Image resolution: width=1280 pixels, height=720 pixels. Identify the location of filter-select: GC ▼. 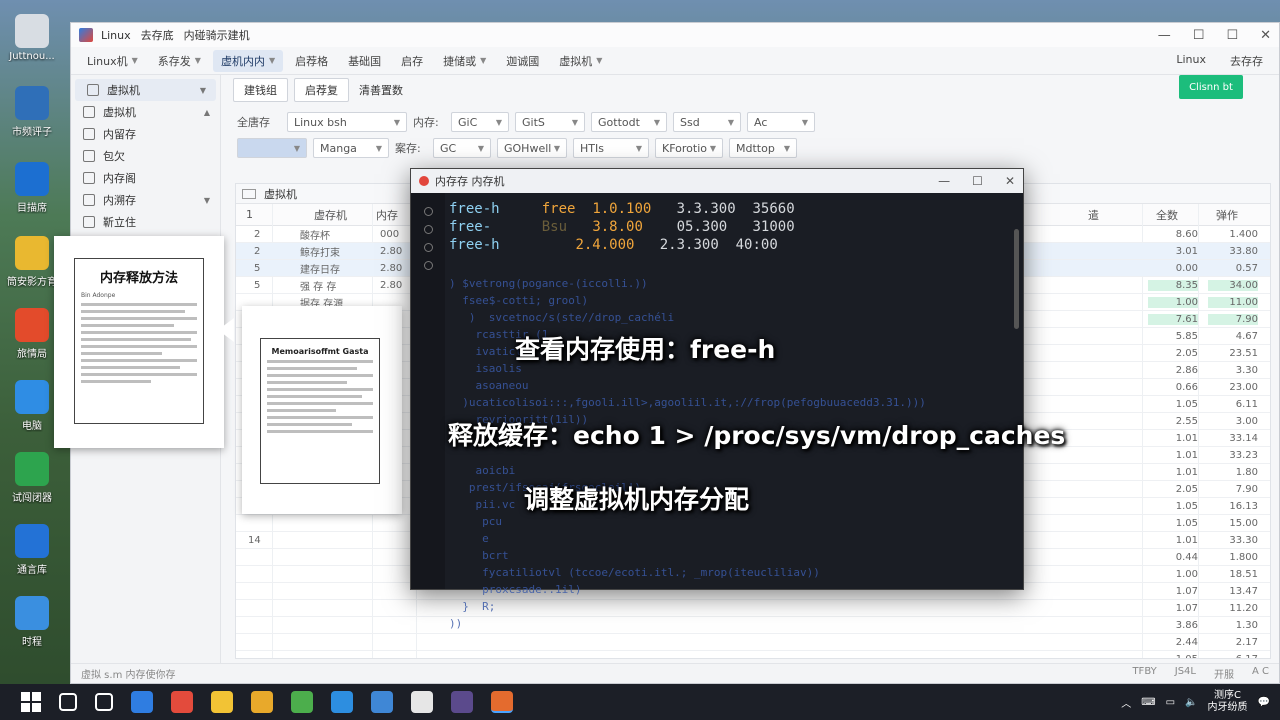
(462, 148).